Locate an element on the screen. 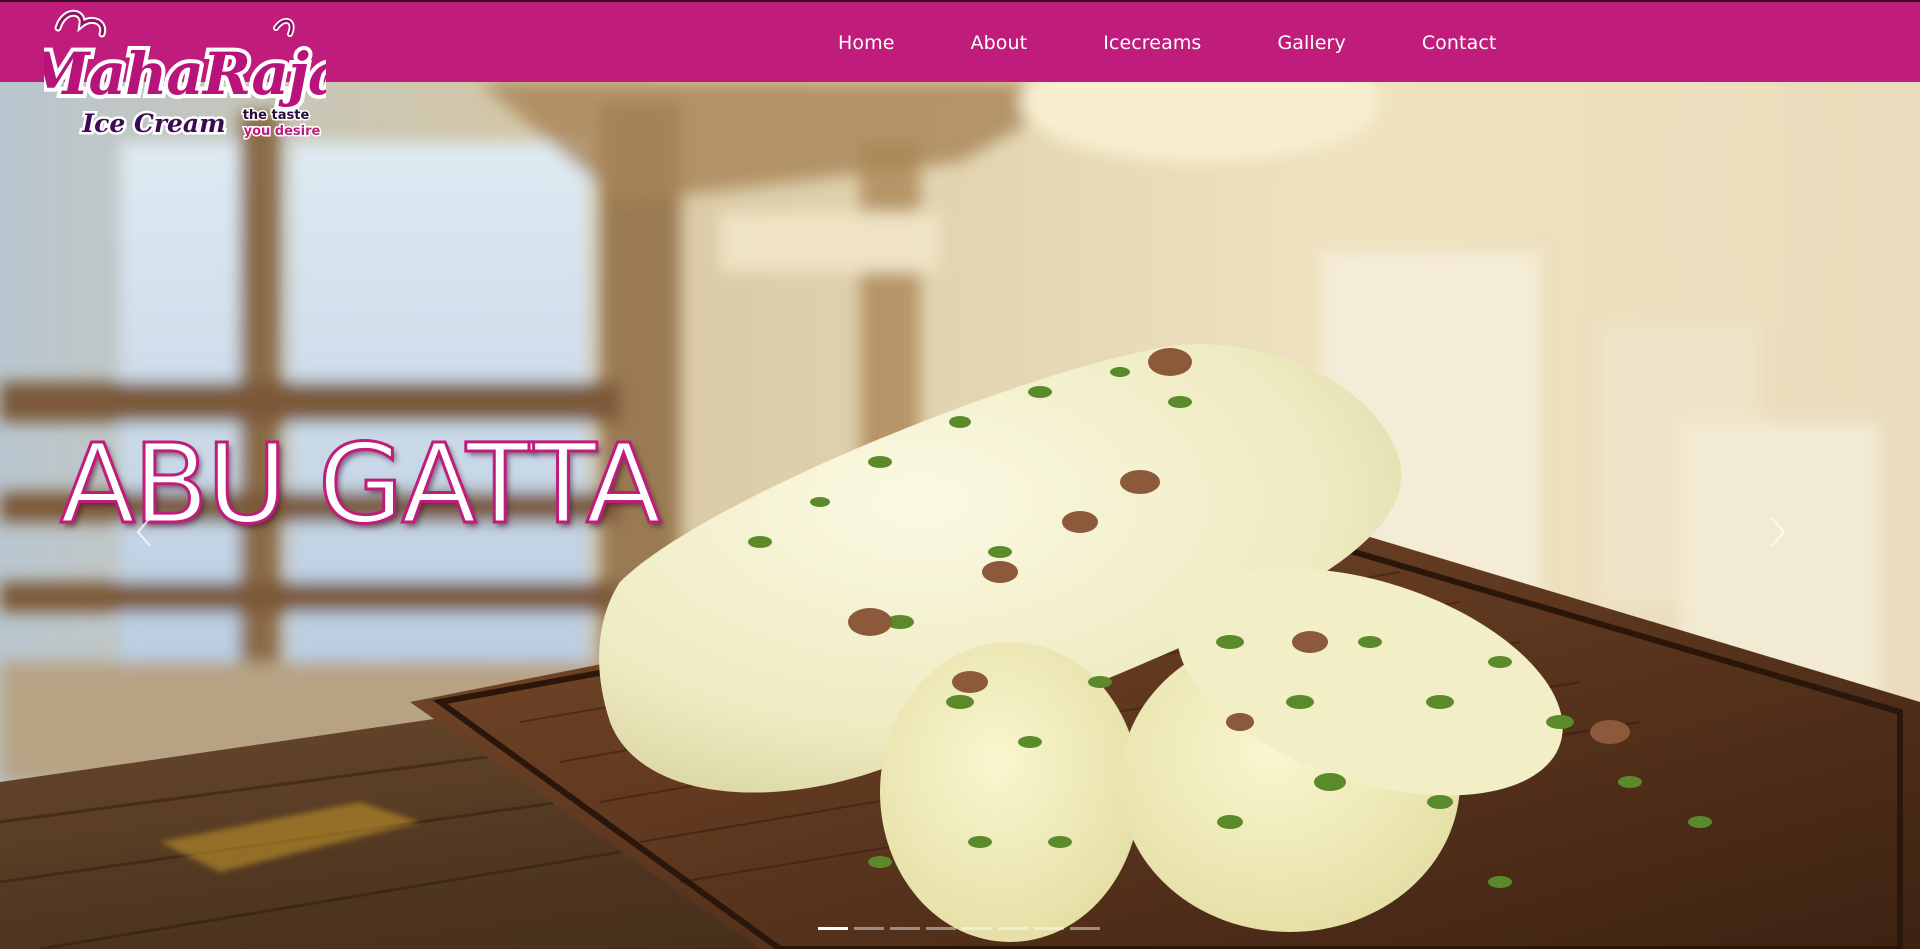  carousel-prev-button is located at coordinates (144, 532).